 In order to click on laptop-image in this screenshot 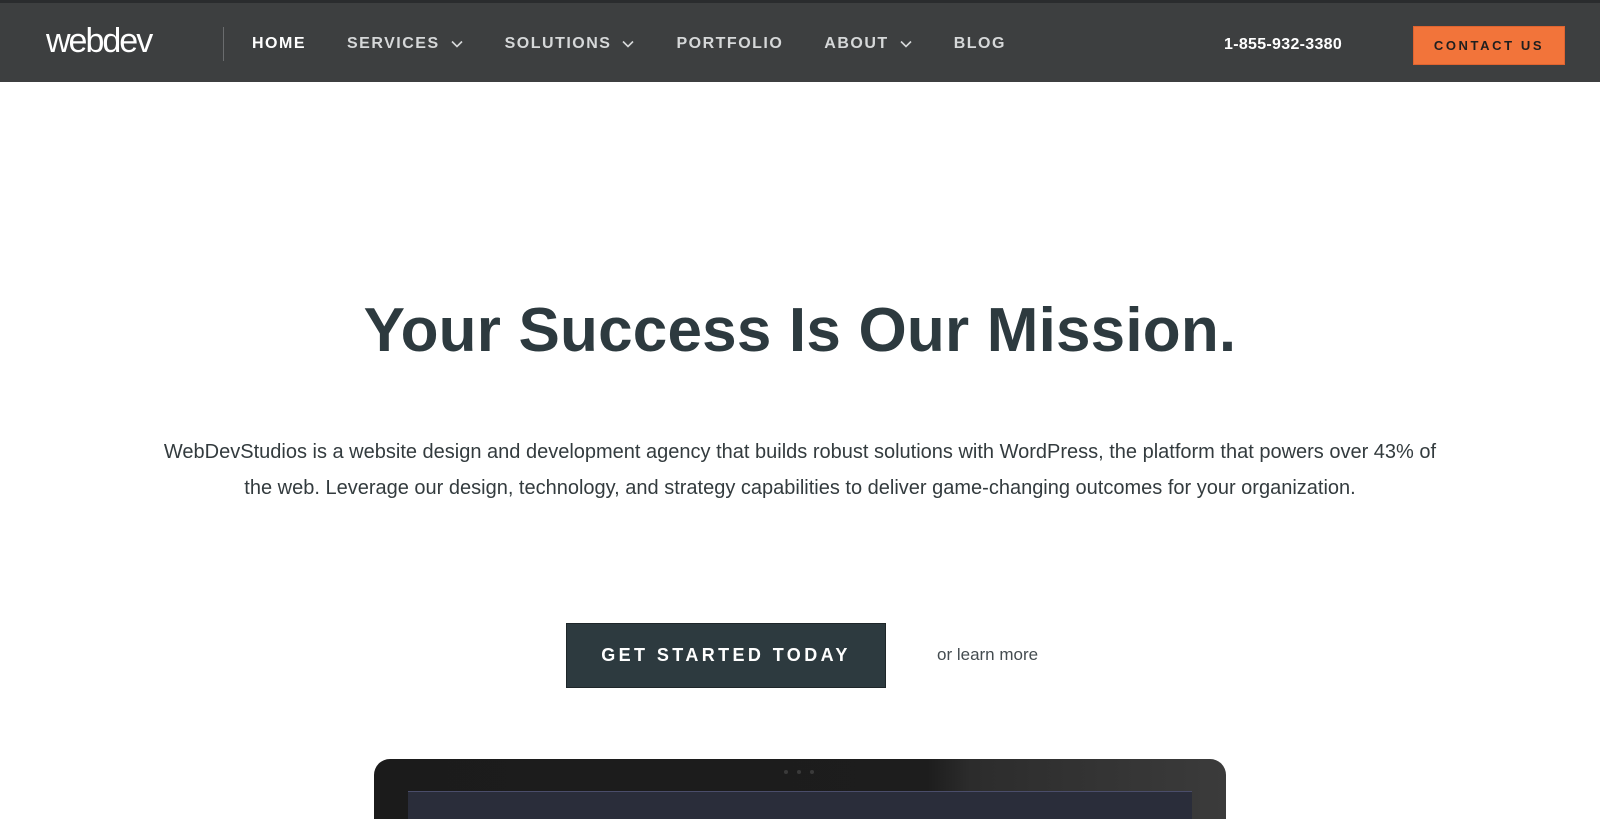, I will do `click(800, 789)`.